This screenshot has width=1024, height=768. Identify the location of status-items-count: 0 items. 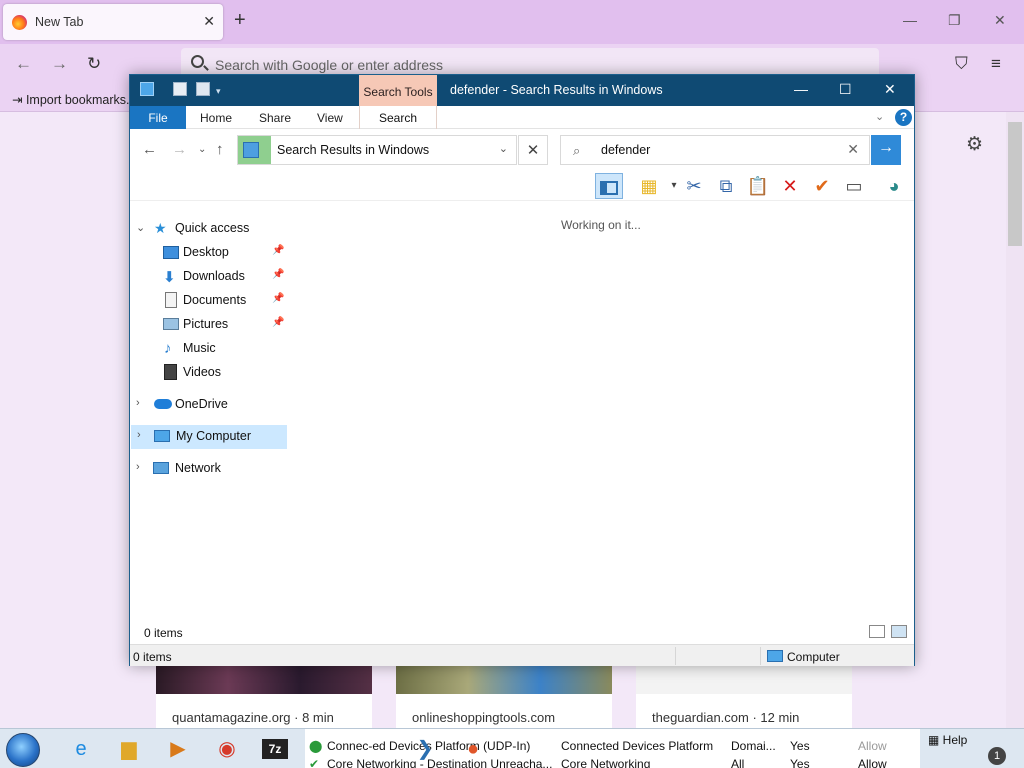
(152, 657).